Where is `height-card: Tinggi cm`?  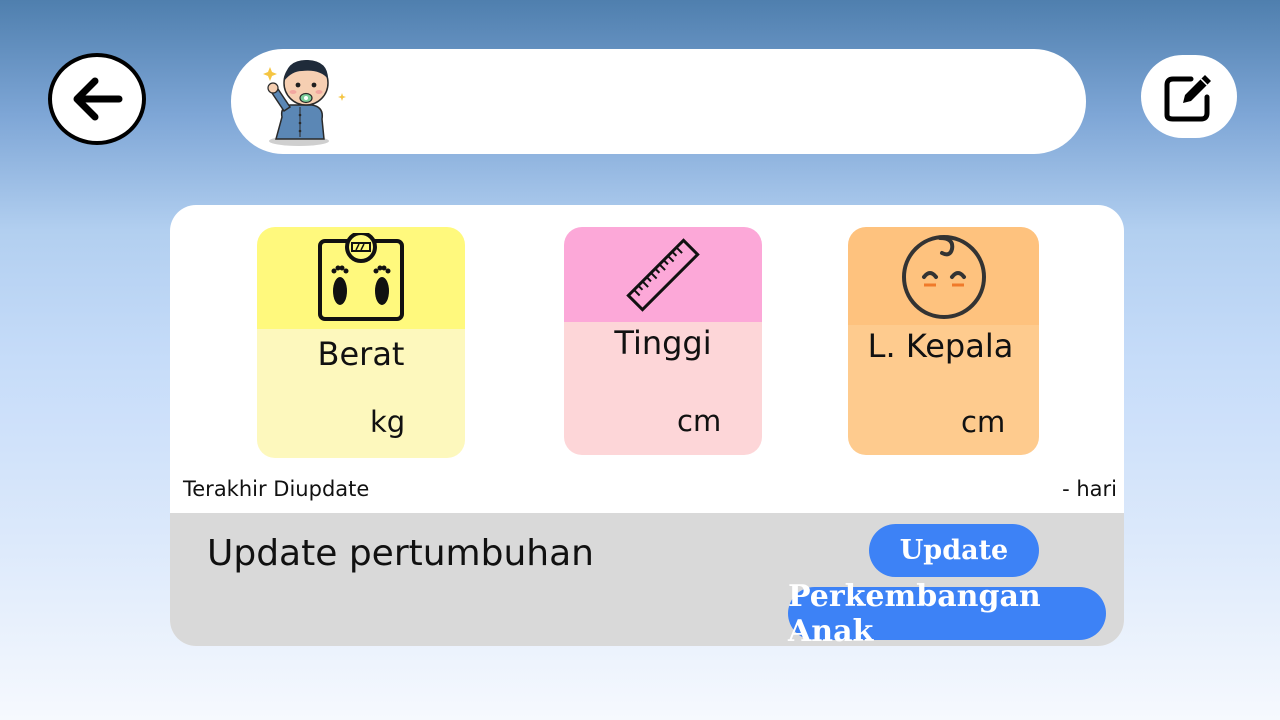 height-card: Tinggi cm is located at coordinates (663, 341).